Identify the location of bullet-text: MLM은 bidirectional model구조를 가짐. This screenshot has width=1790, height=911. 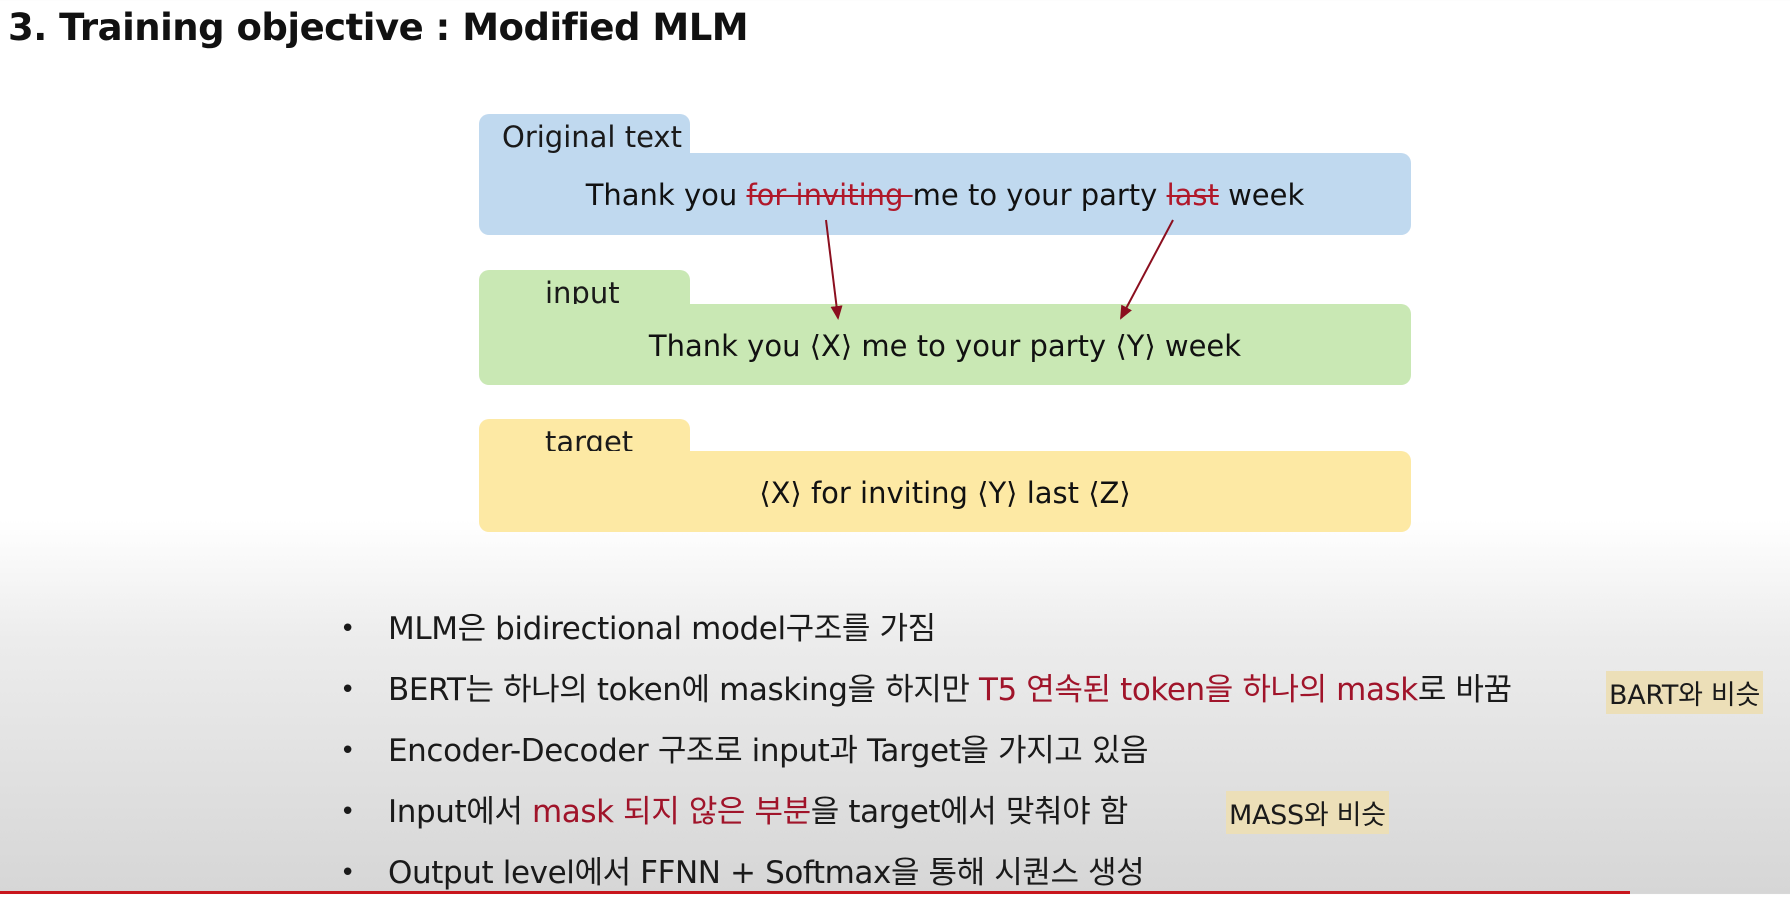
(662, 629).